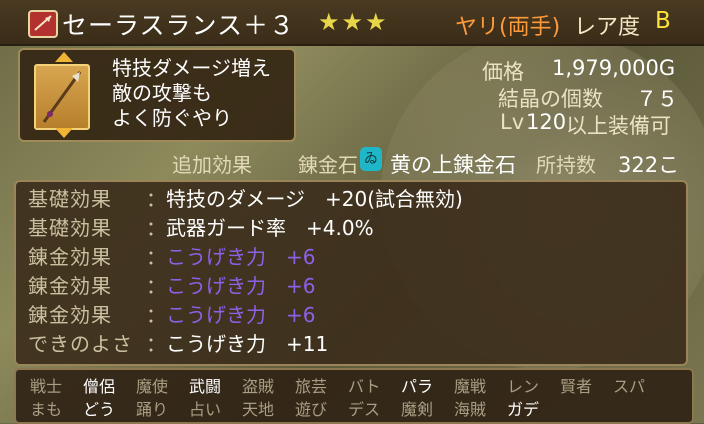 The image size is (704, 424). I want to click on item-description: 特技ダメージ増え 敵の攻撃も よく防ぐやり, so click(191, 93).